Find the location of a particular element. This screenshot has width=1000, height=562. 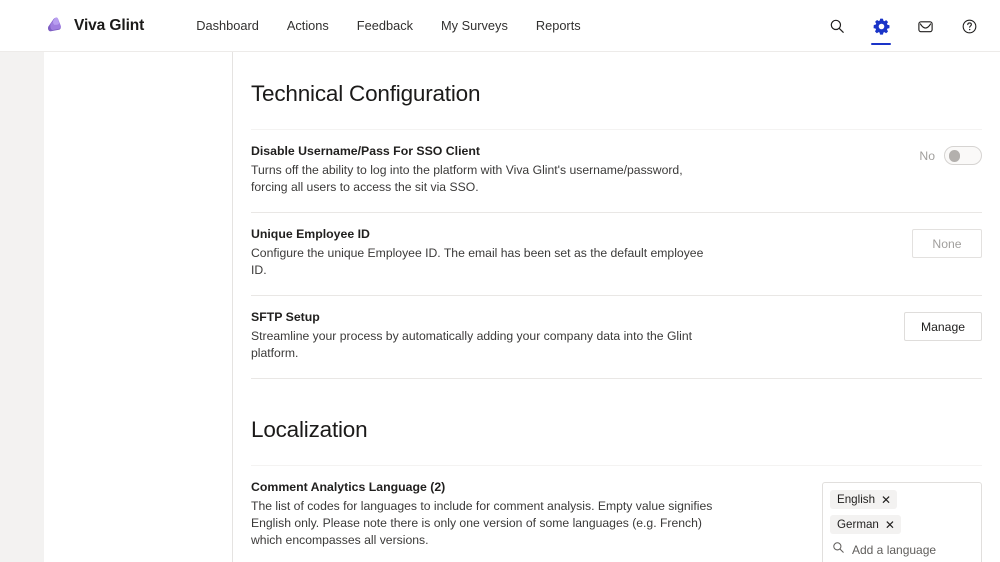

sftp-manage-button: Manage is located at coordinates (942, 326).